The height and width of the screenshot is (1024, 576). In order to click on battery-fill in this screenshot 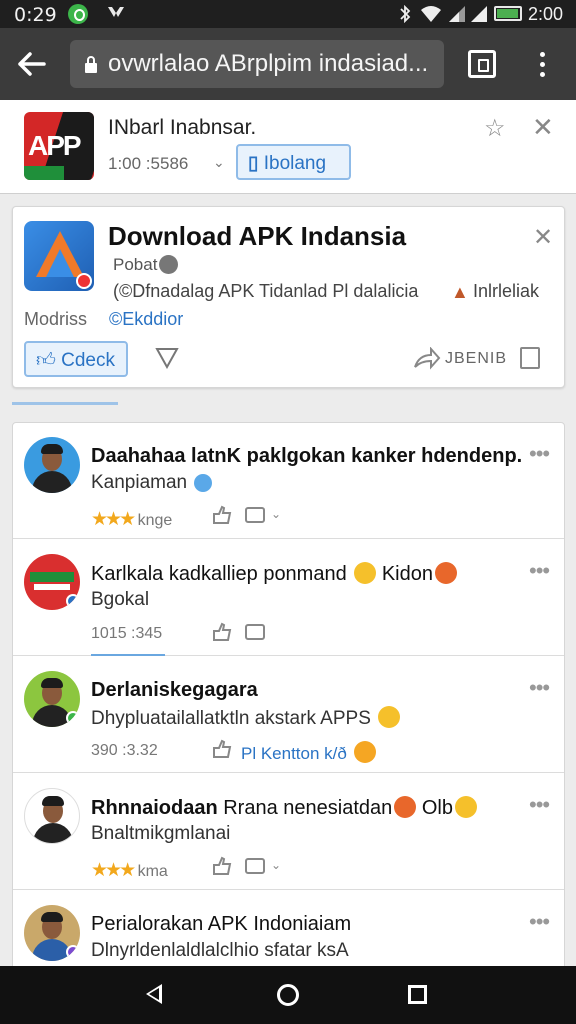, I will do `click(507, 13)`.